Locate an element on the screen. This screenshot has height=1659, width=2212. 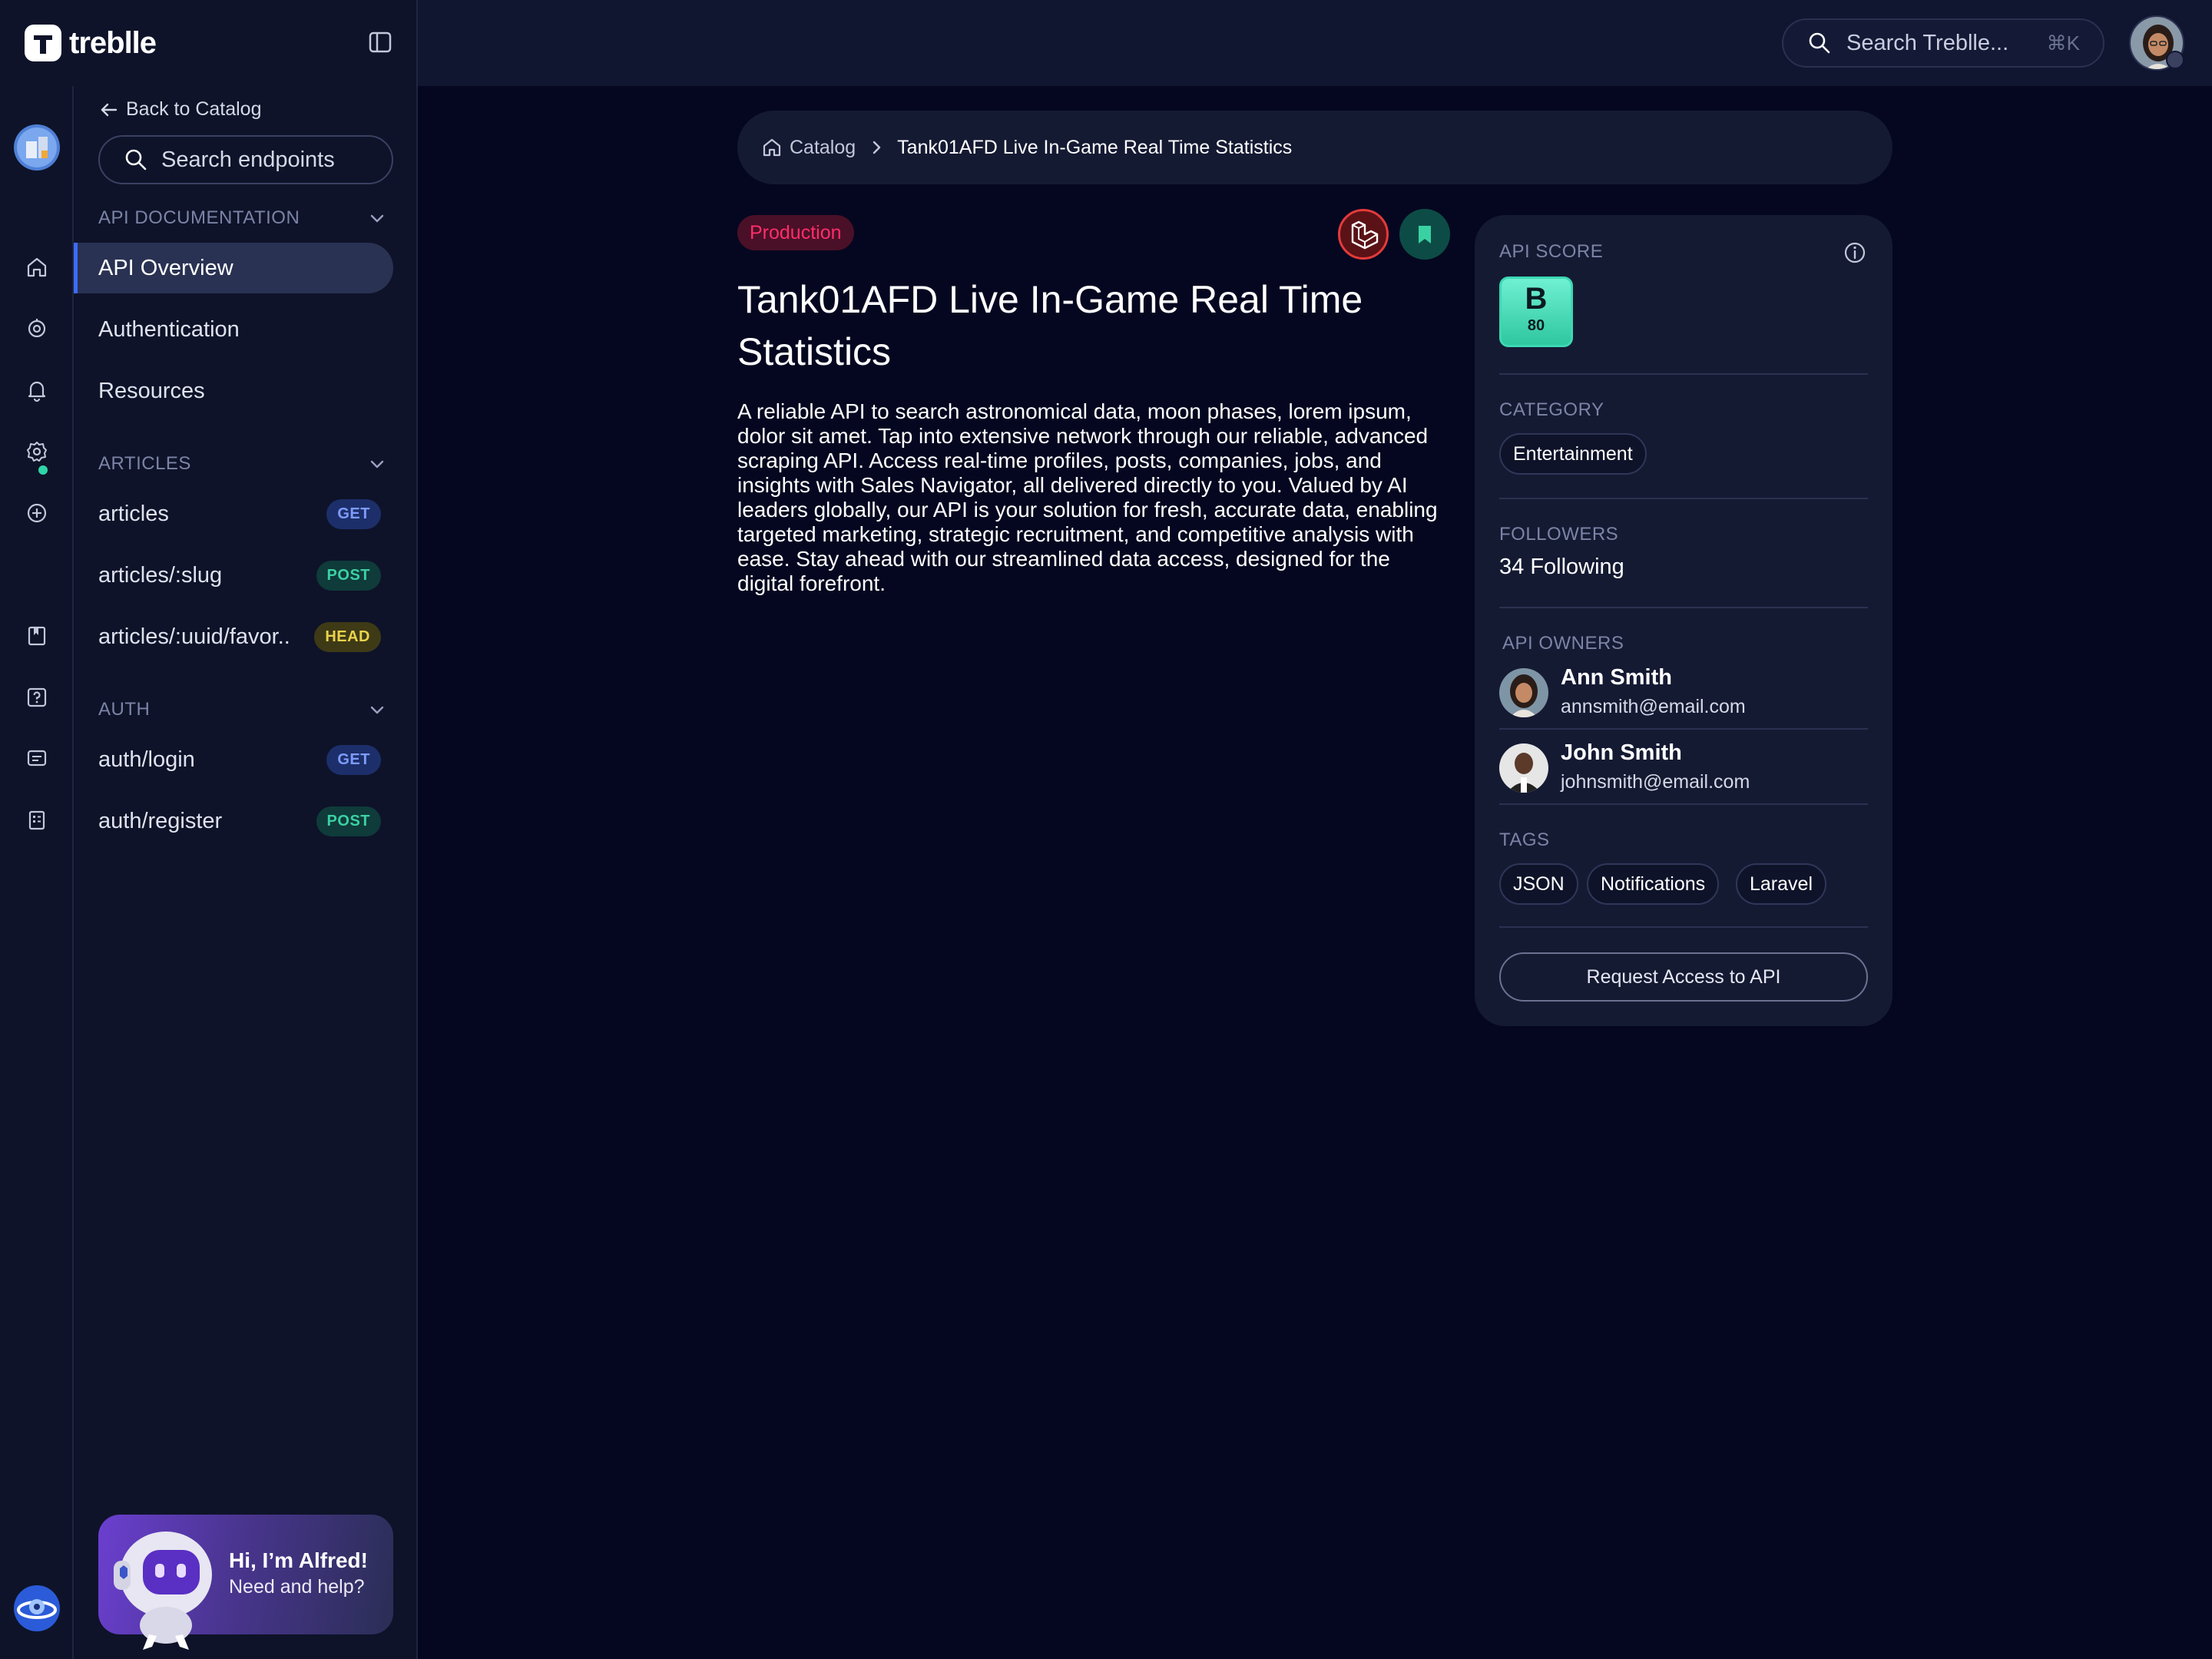
chevron-right-icon is located at coordinates (877, 147).